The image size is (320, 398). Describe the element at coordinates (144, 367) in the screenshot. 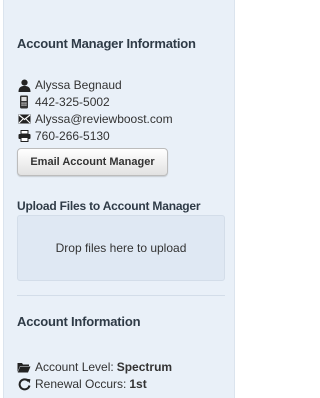

I see `account-level-value: Spectrum` at that location.